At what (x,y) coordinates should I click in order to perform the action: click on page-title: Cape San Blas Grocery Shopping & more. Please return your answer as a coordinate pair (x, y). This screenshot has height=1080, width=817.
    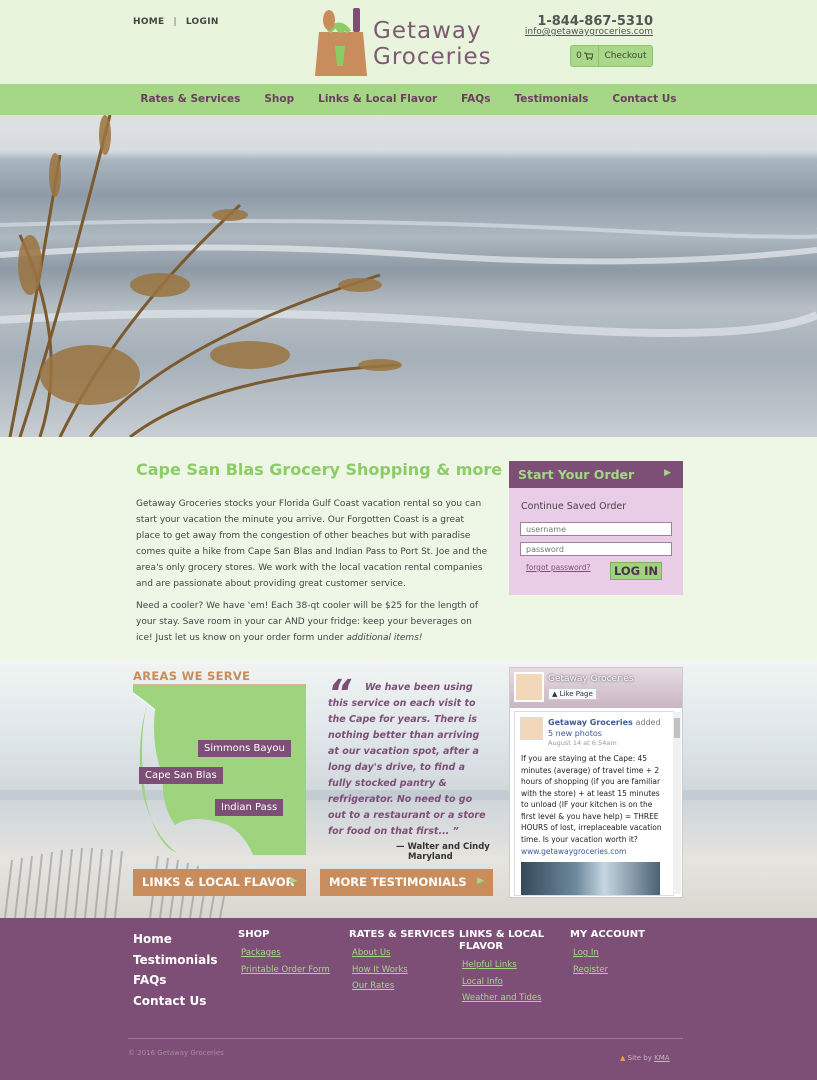
    Looking at the image, I should click on (319, 469).